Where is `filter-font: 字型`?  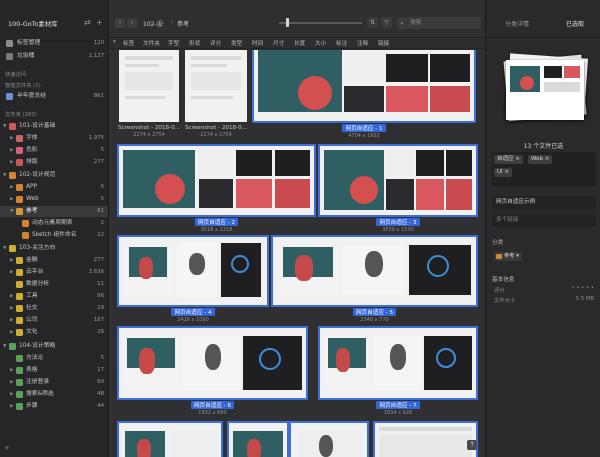 filter-font: 字型 is located at coordinates (173, 43).